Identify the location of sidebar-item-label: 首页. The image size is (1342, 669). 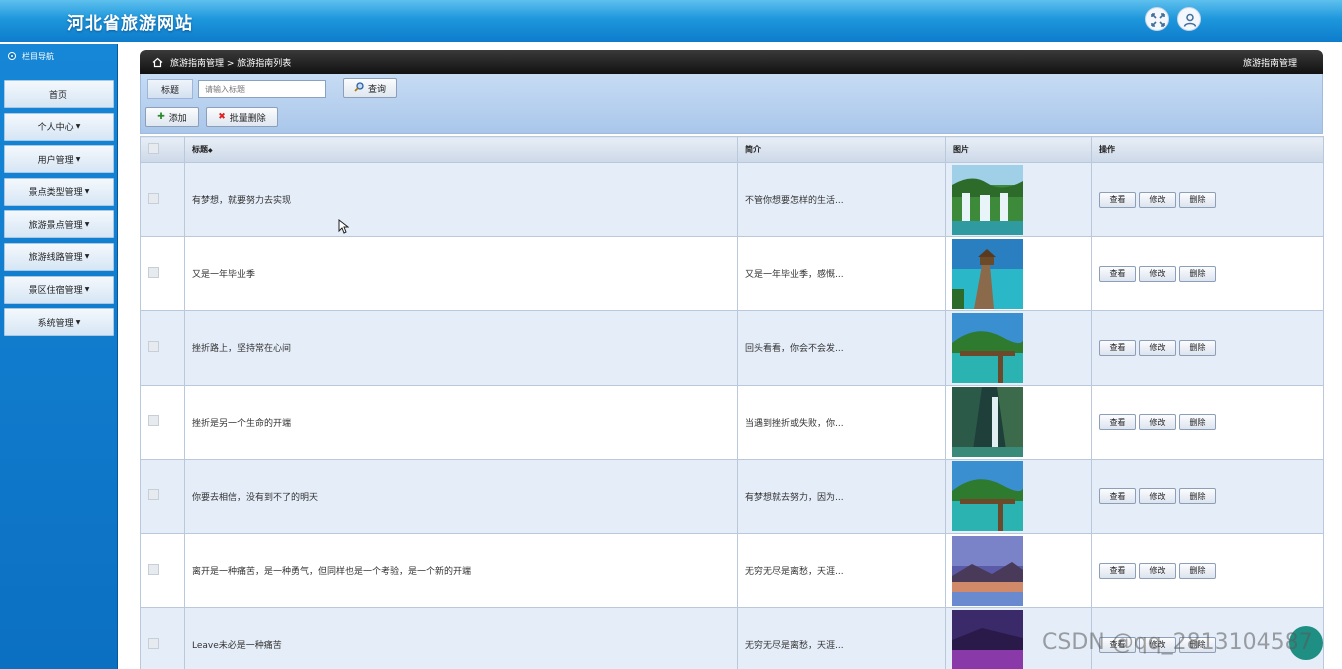
(57, 95).